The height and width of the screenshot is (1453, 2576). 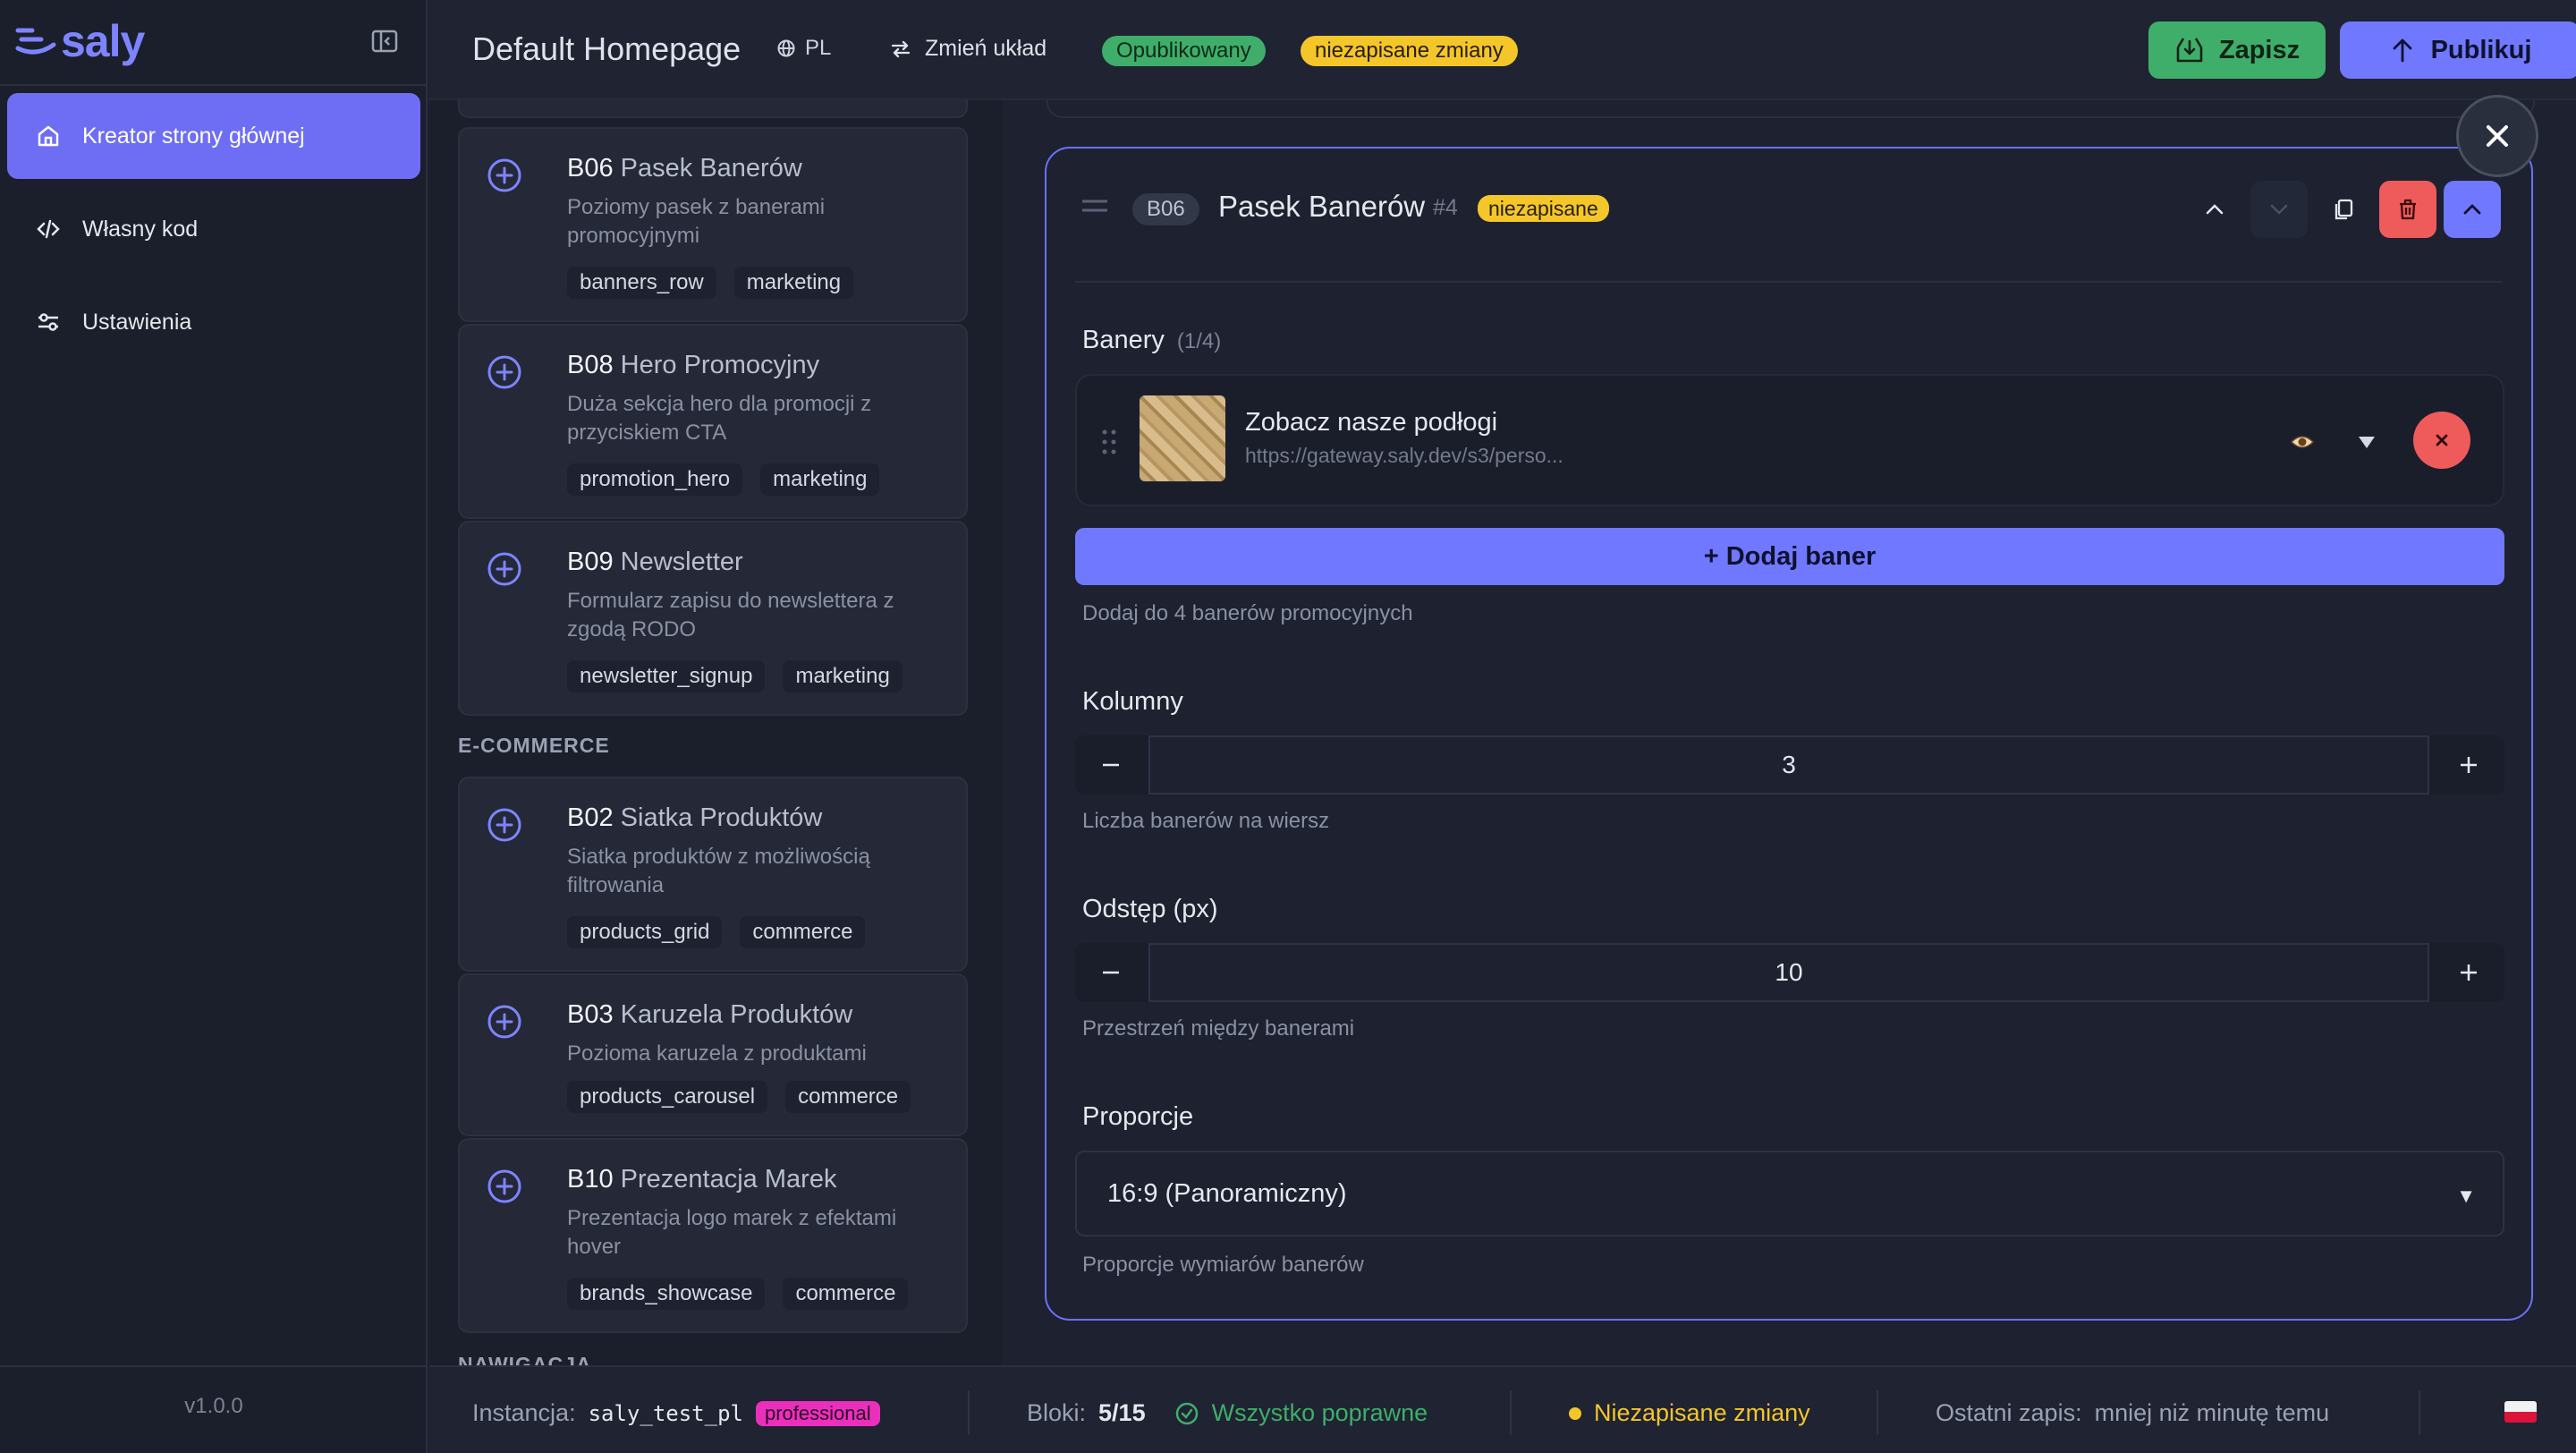 I want to click on block-code: B09, so click(x=590, y=562).